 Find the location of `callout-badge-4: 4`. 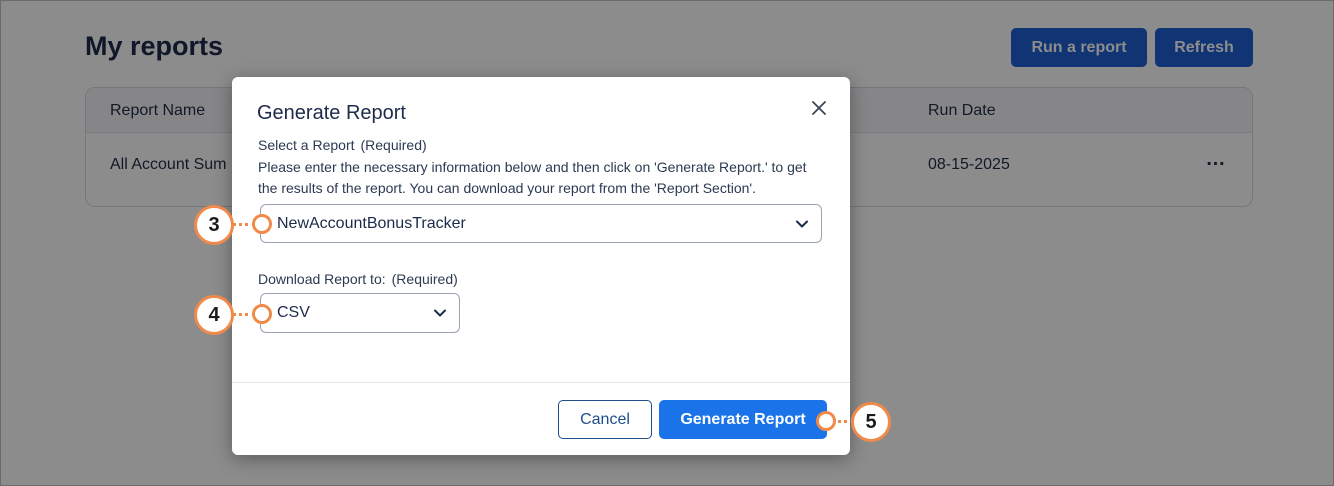

callout-badge-4: 4 is located at coordinates (214, 315).